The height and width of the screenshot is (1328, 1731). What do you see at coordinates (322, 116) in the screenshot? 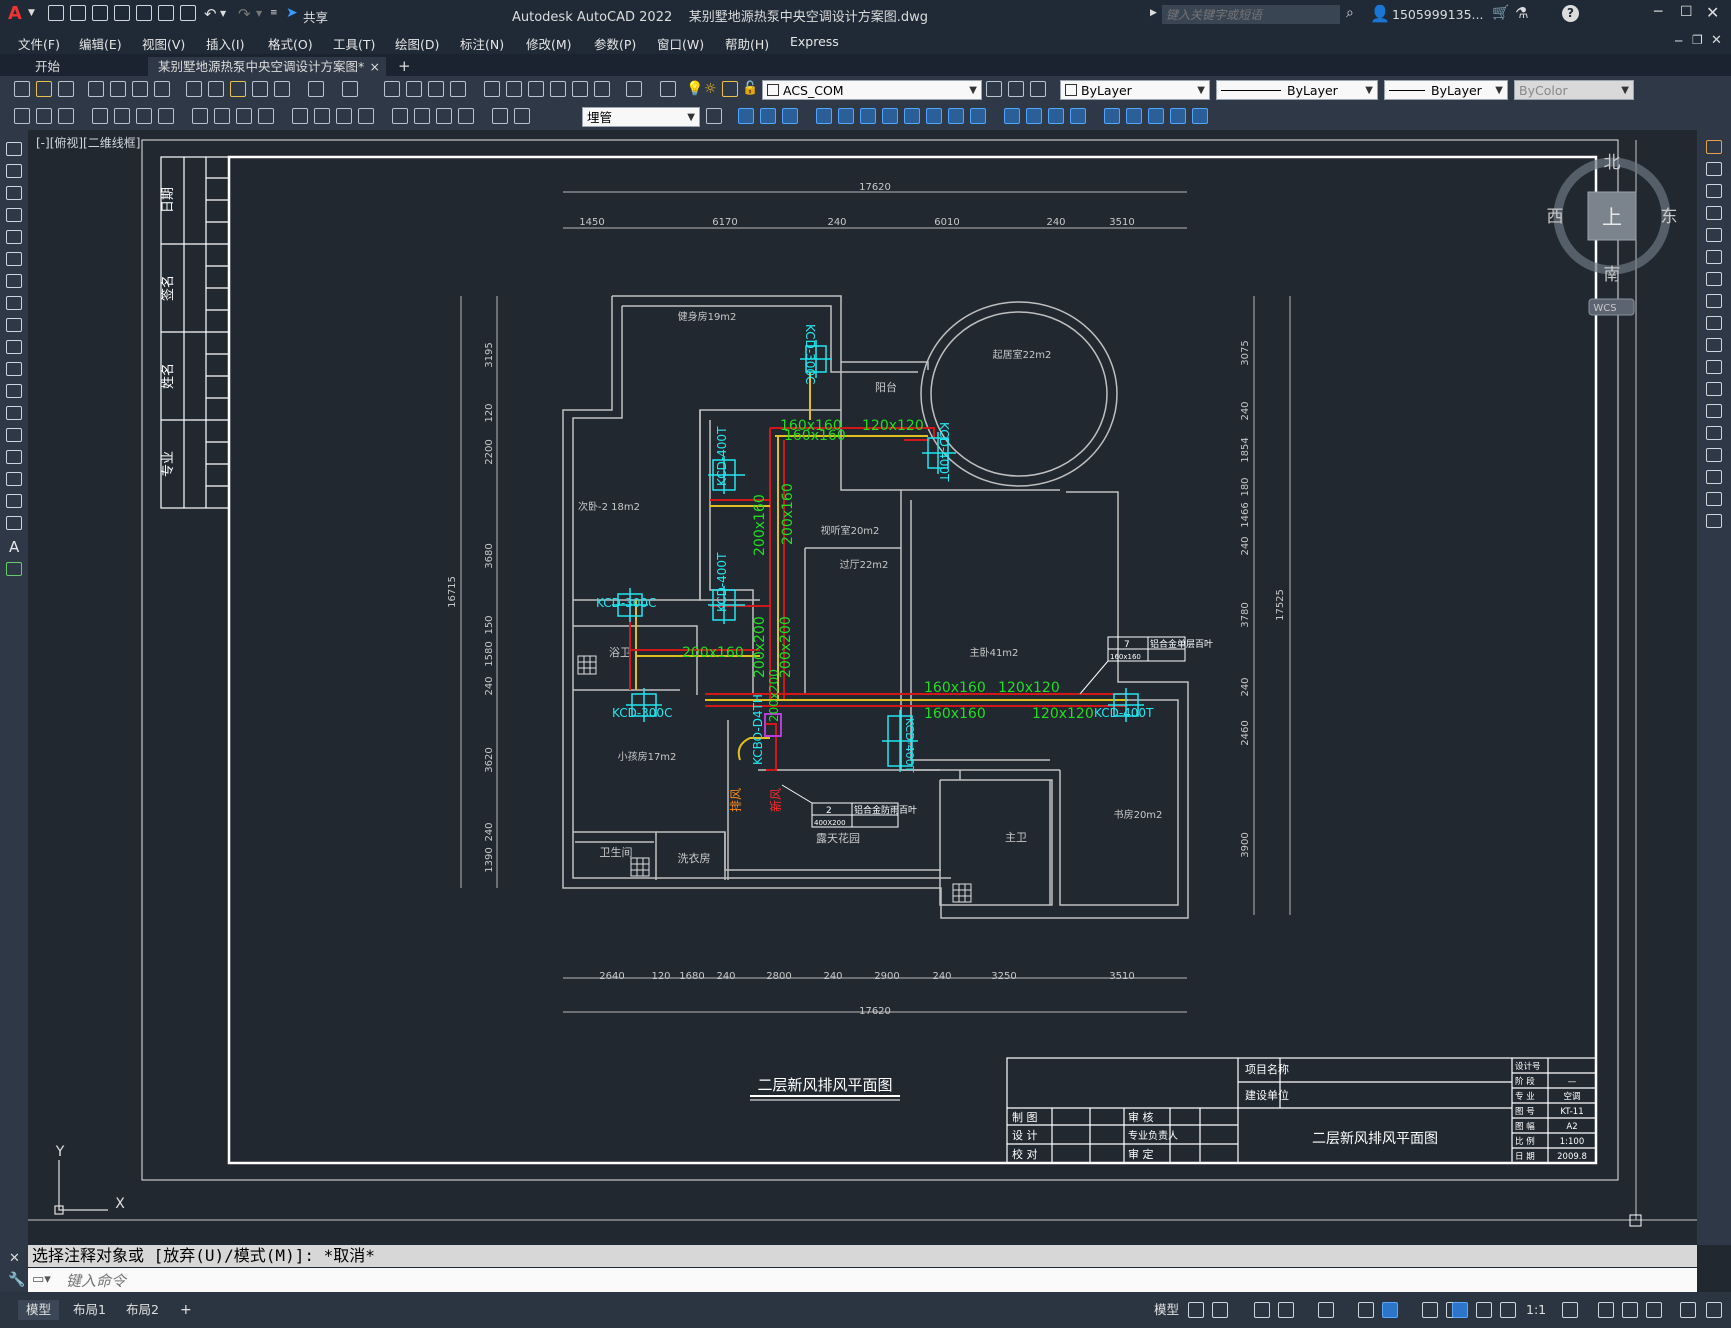
I see `dim-break-icon` at bounding box center [322, 116].